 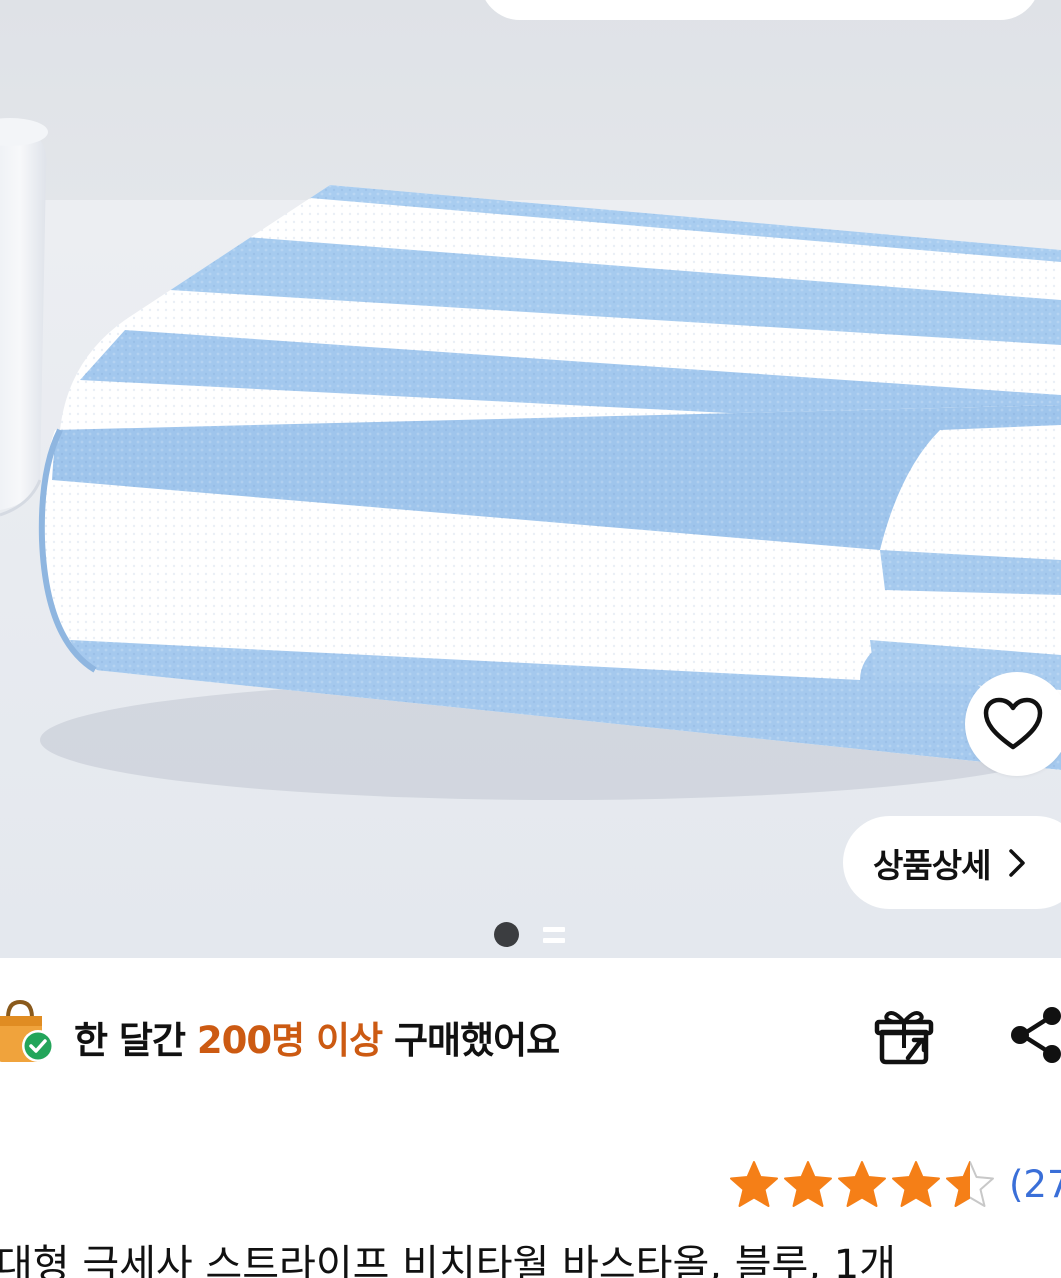 What do you see at coordinates (135, 1040) in the screenshot?
I see `purchase-prefix: 한 달간` at bounding box center [135, 1040].